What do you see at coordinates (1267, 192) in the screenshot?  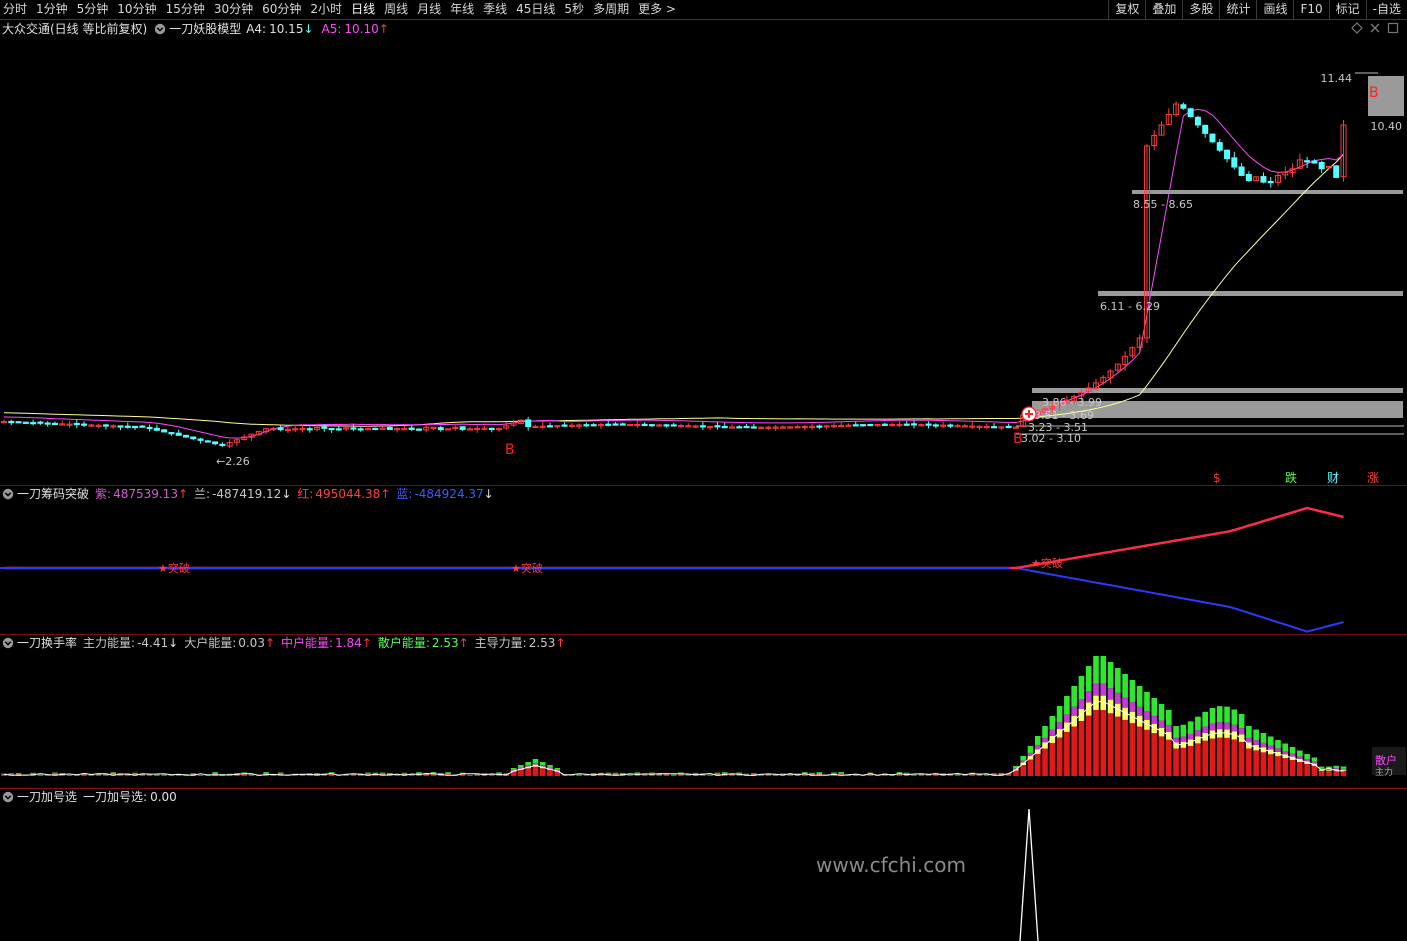 I see `support-zone-bar` at bounding box center [1267, 192].